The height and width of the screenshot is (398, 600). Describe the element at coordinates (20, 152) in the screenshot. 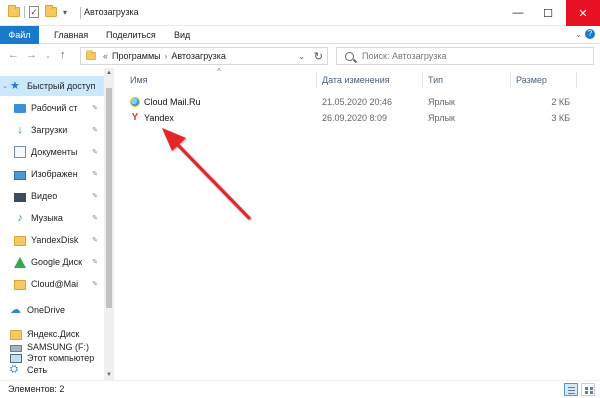

I see `documents-icon` at that location.